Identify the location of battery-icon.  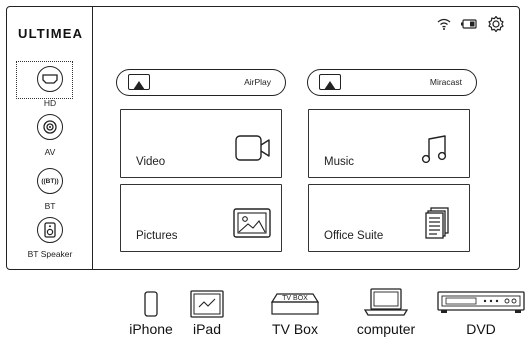
(469, 24).